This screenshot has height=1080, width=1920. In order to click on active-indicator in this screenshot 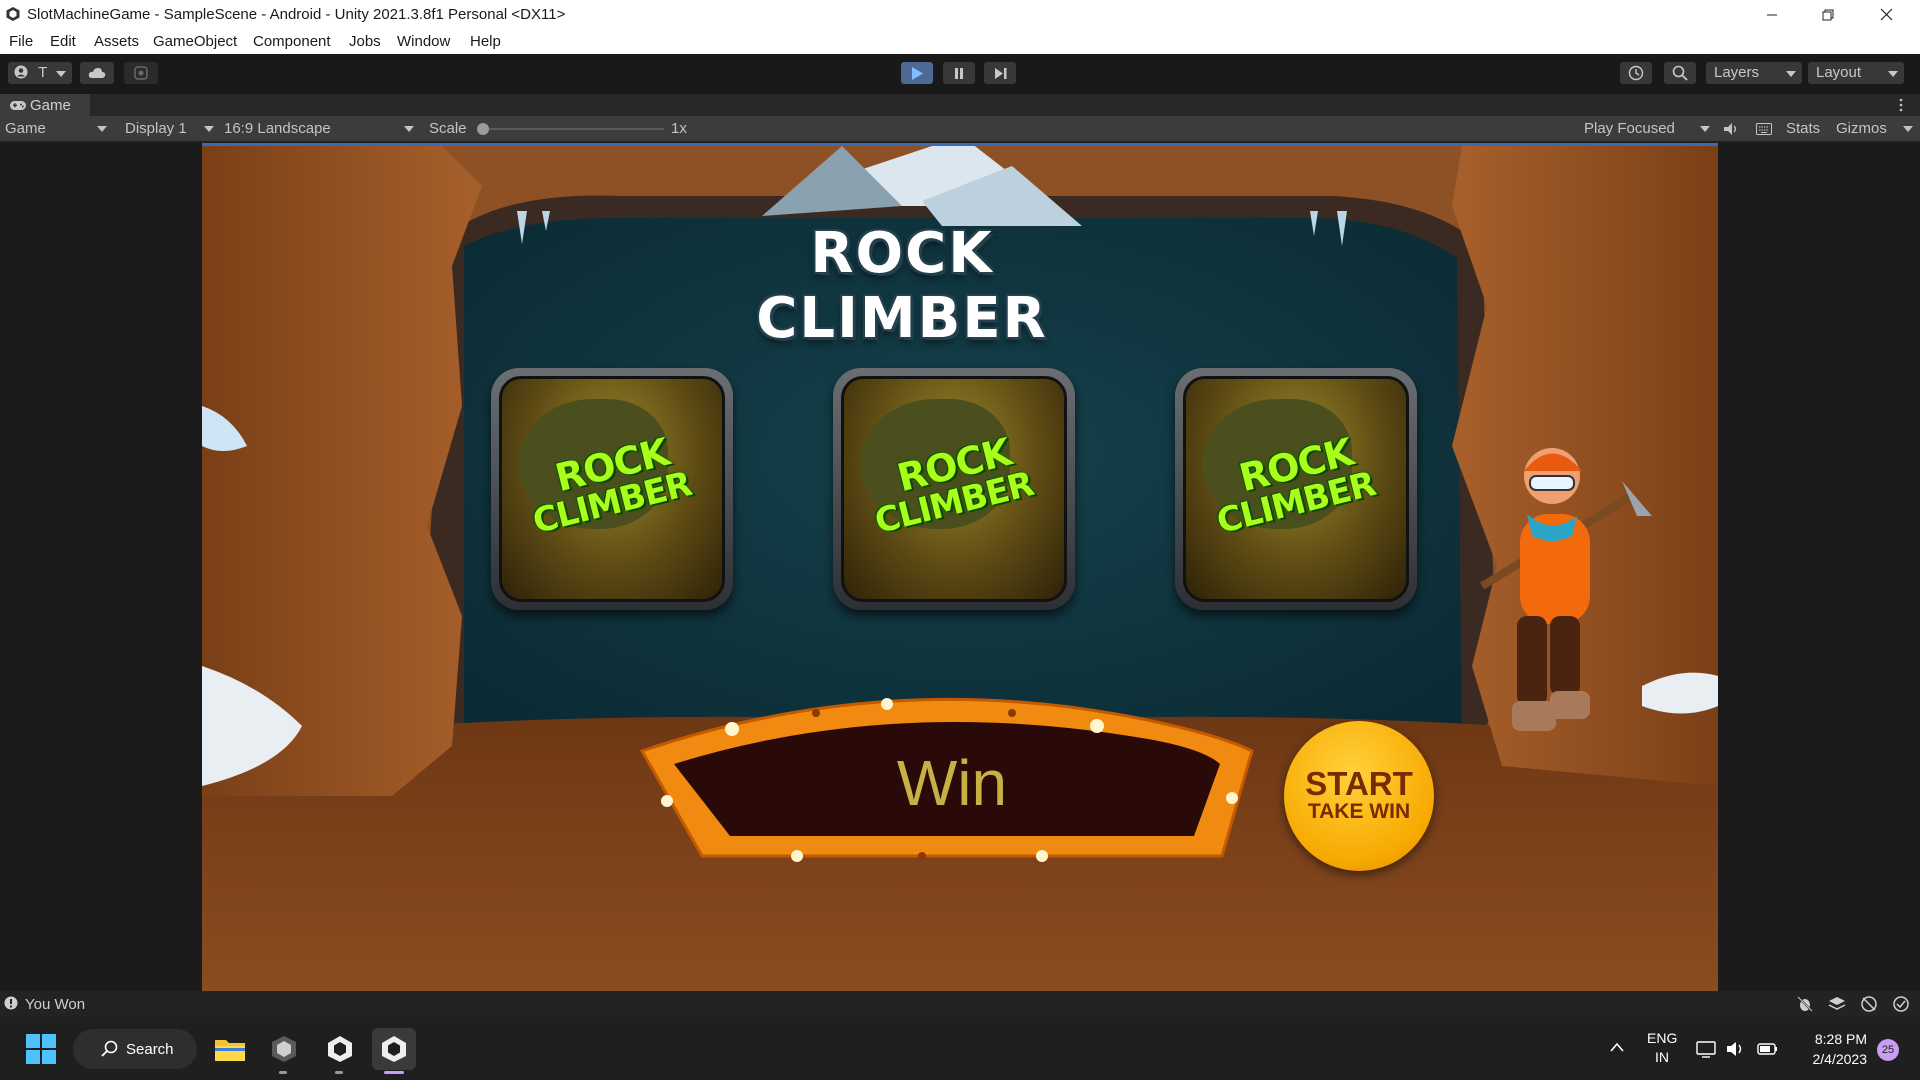, I will do `click(394, 1072)`.